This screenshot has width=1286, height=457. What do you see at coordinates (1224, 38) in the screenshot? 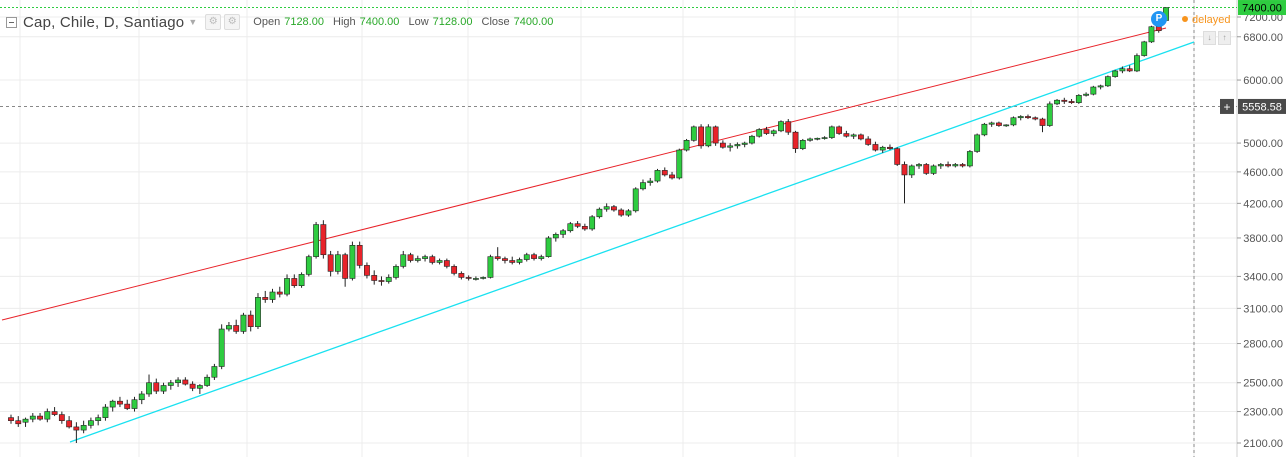
I see `scroll-up-icon: ↑` at bounding box center [1224, 38].